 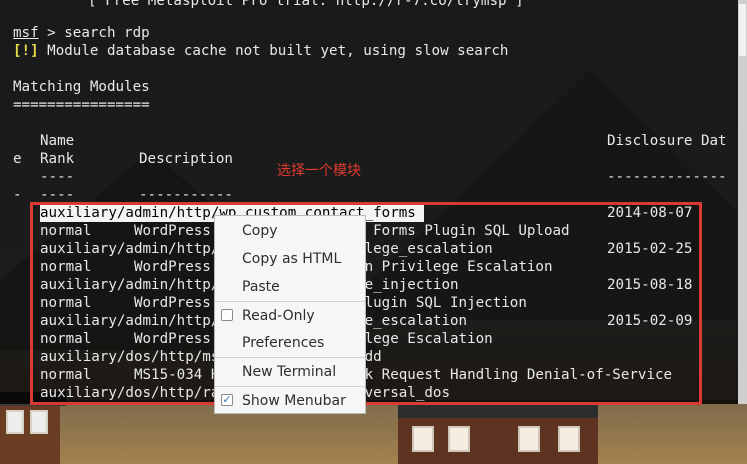 What do you see at coordinates (57, 141) in the screenshot?
I see `column-header-name: Name` at bounding box center [57, 141].